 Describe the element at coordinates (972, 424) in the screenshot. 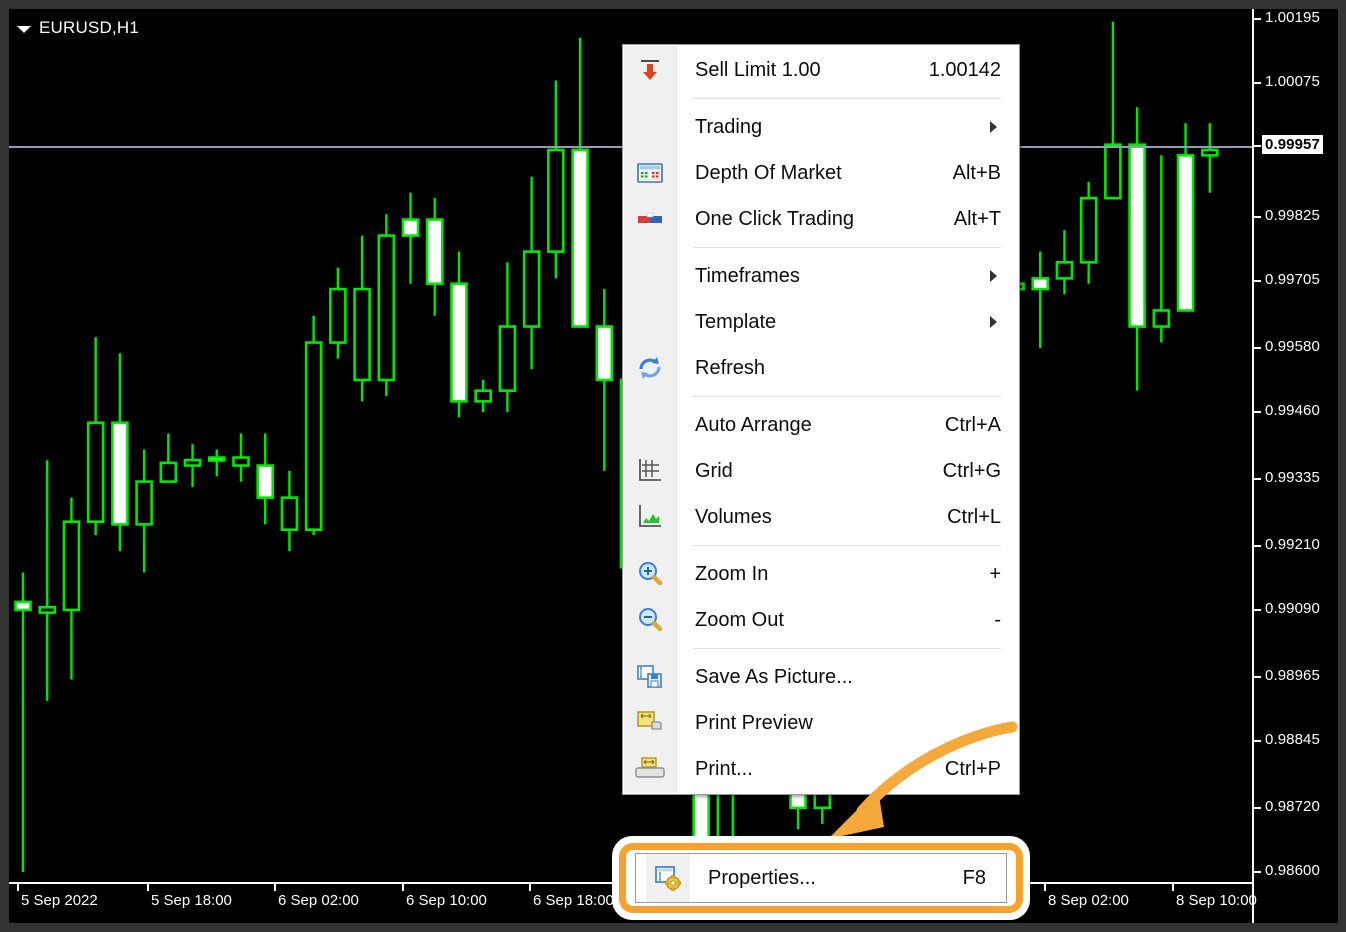

I see `menu-item-accelerator: Ctrl+A` at that location.